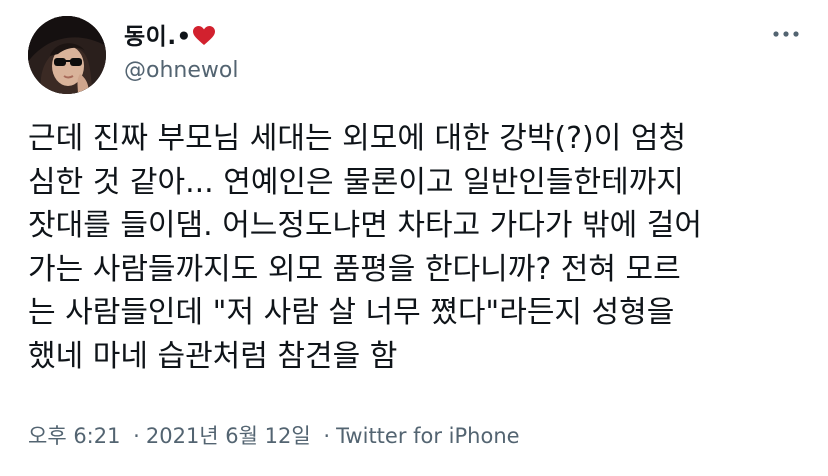 This screenshot has width=828, height=476. I want to click on display-name-text: 동이.•, so click(158, 37).